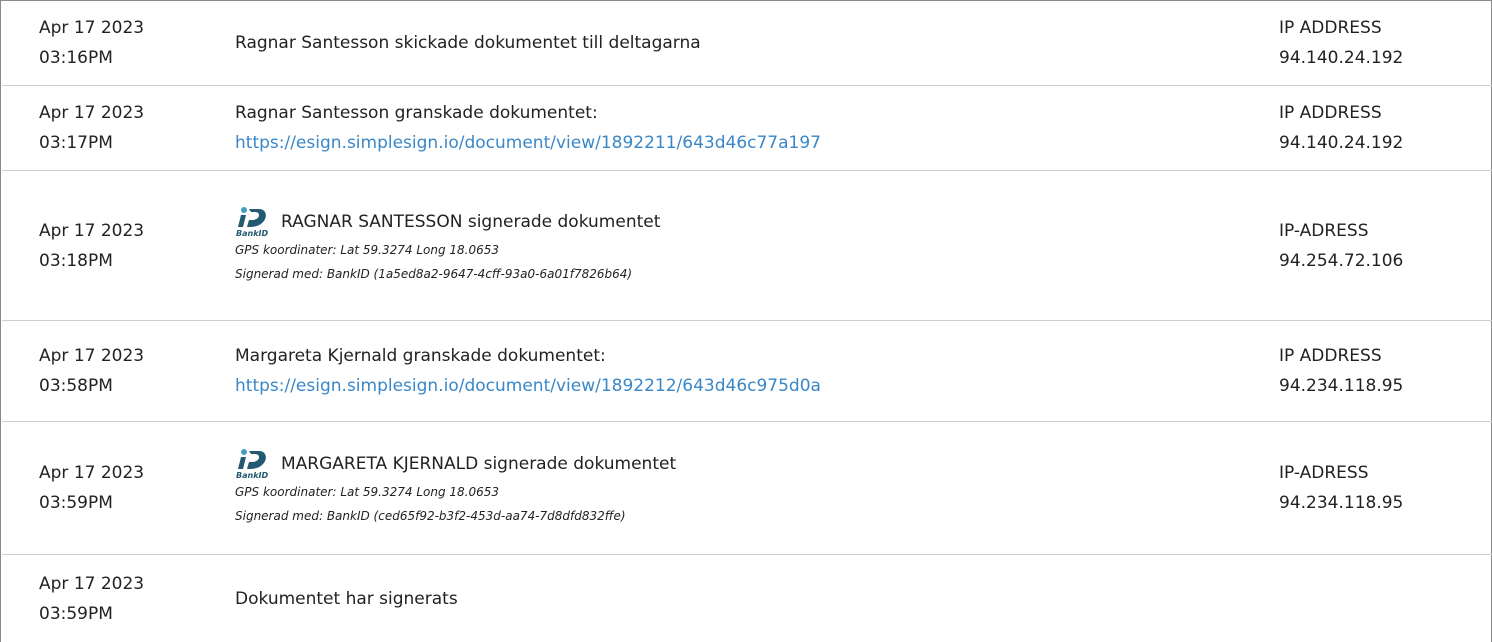 The width and height of the screenshot is (1492, 642). I want to click on event-time: 03:17PM, so click(76, 143).